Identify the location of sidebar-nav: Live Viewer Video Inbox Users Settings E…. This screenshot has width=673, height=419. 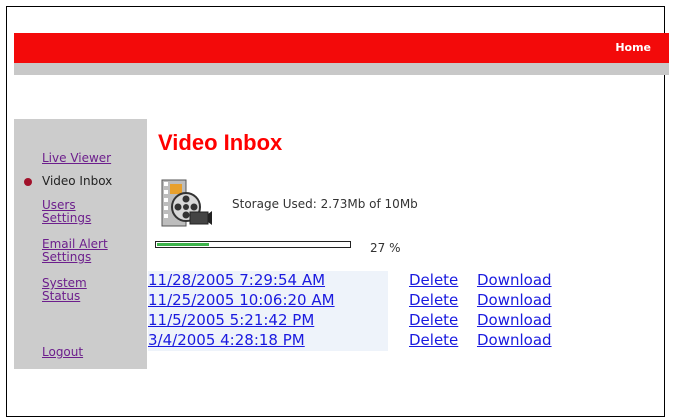
(80, 244).